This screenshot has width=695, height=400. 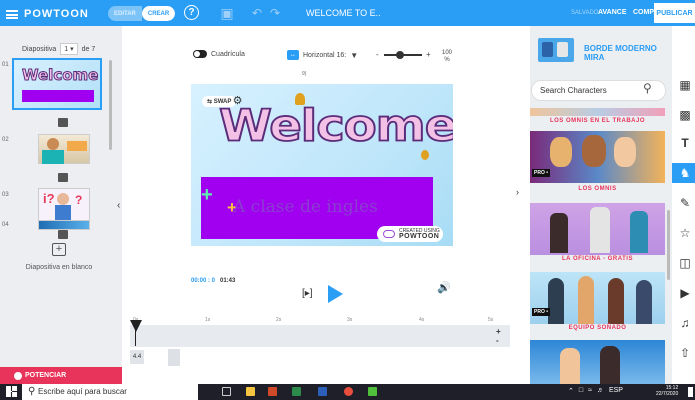 I want to click on app-icon, so click(x=372, y=391).